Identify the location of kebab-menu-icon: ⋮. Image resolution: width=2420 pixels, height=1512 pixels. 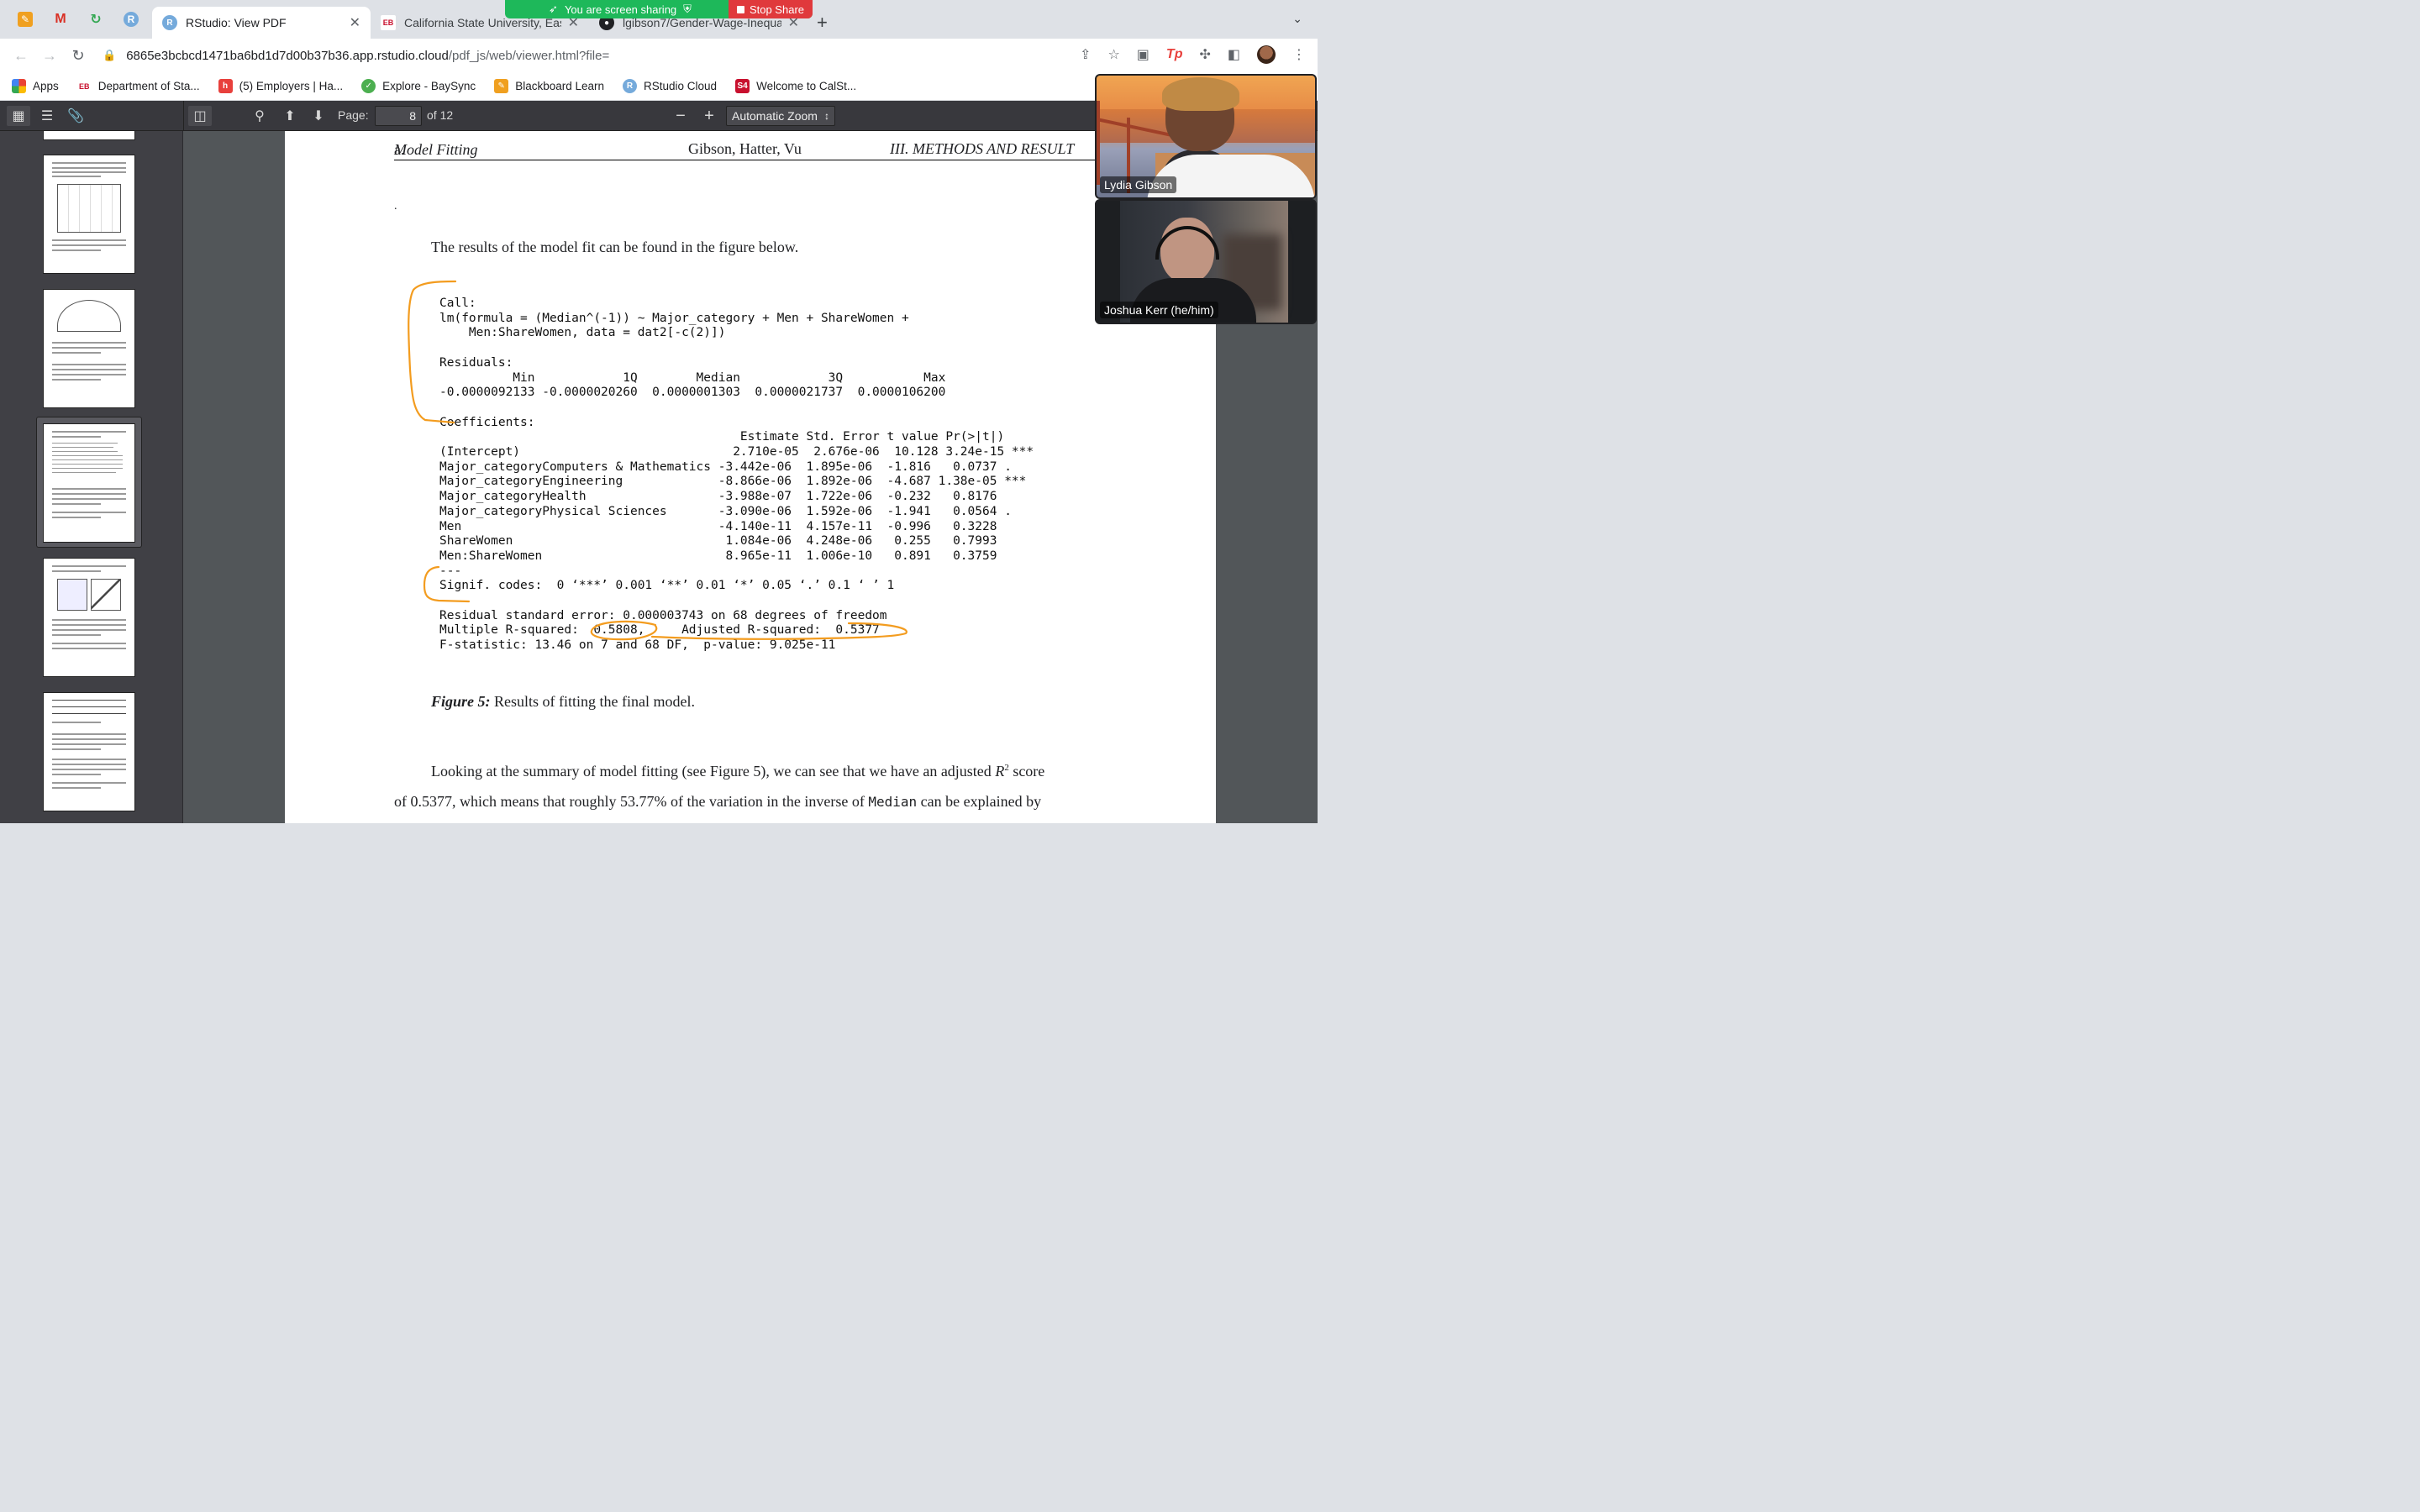
(1299, 54).